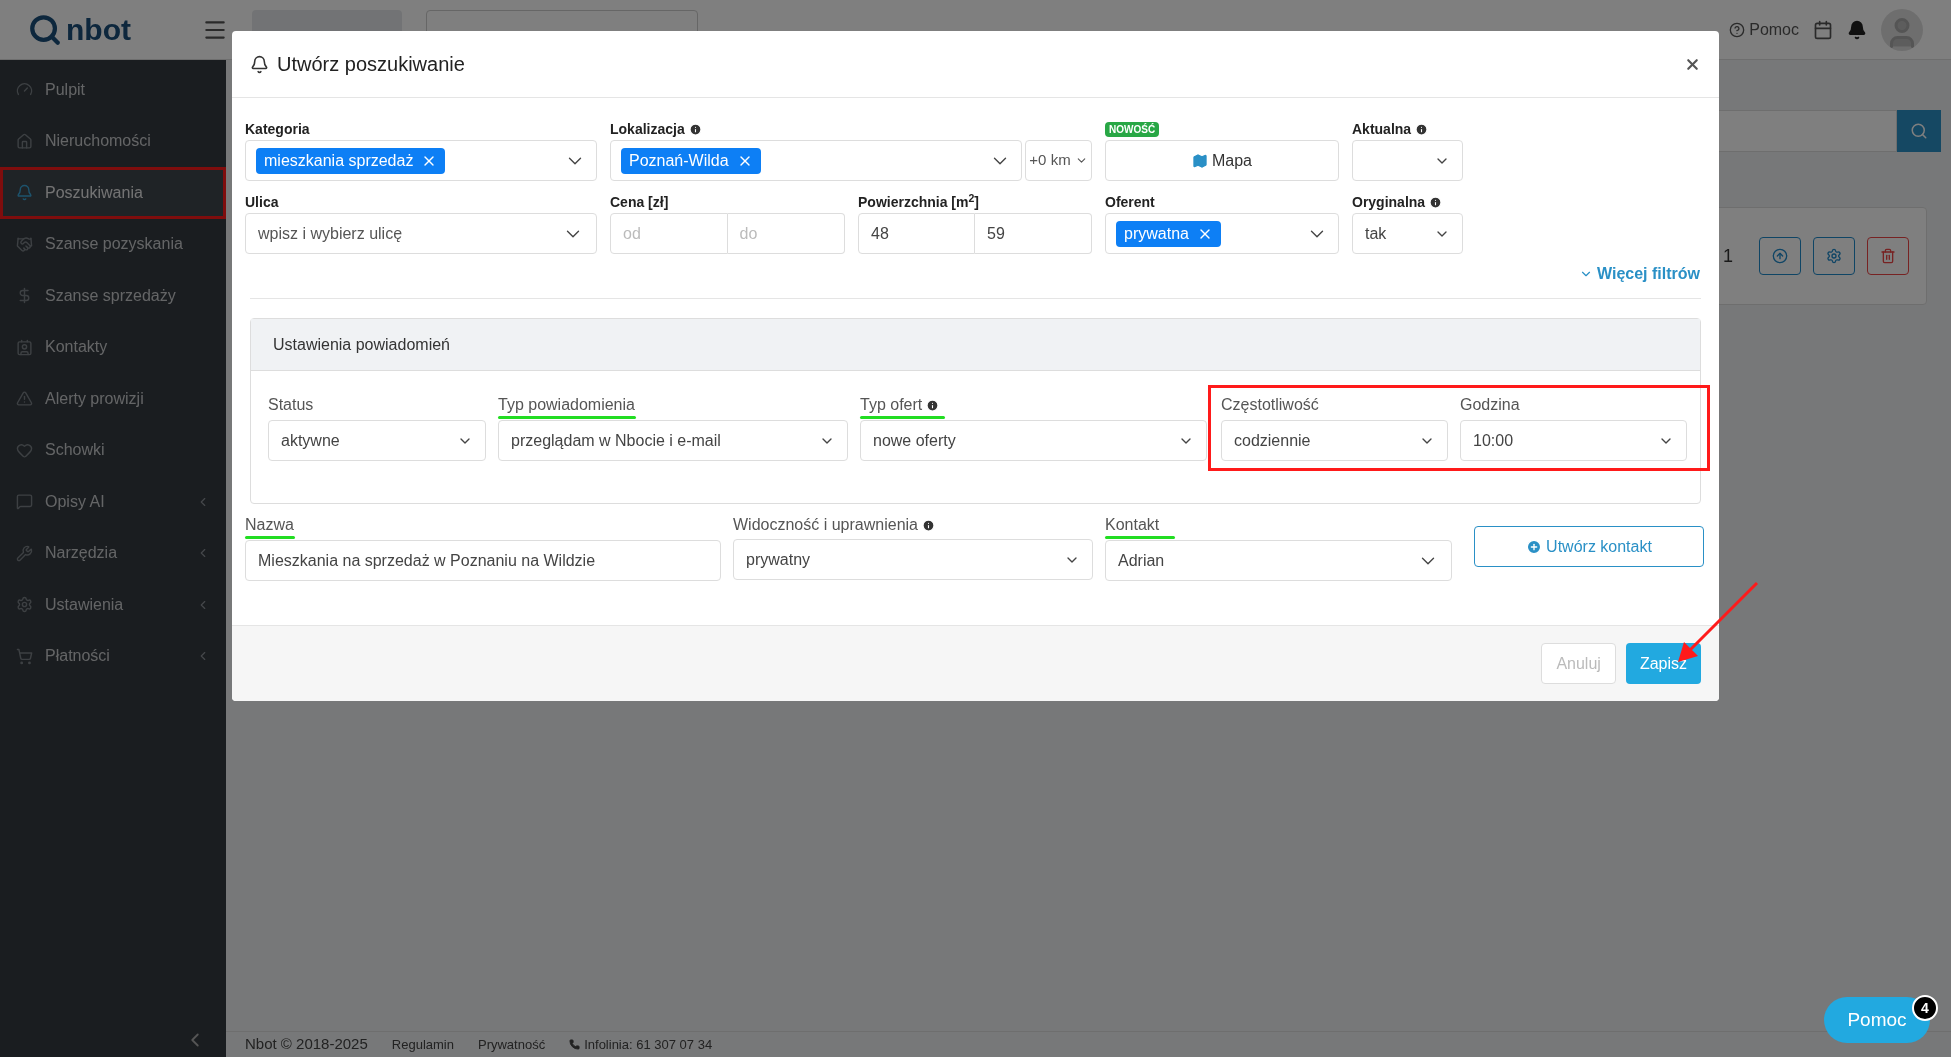  What do you see at coordinates (786, 233) in the screenshot?
I see `price-to-field: do` at bounding box center [786, 233].